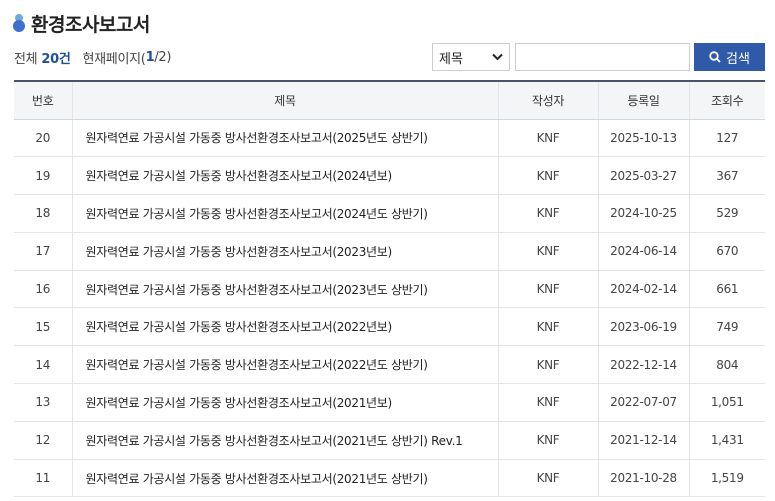 This screenshot has height=501, width=775. I want to click on board-summary: 전체 20건 현재페이지(1/2), so click(92, 57).